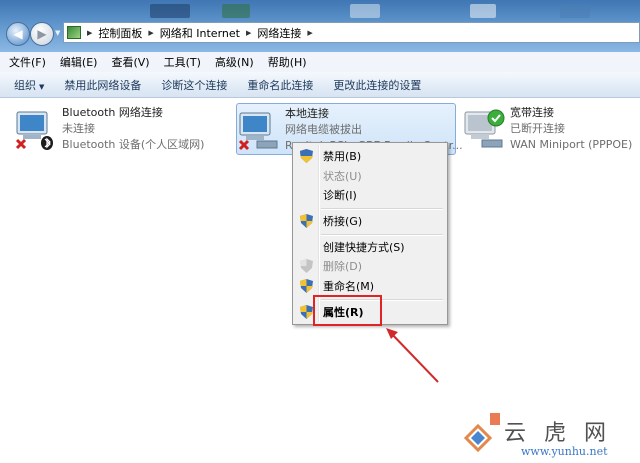 The height and width of the screenshot is (463, 640). What do you see at coordinates (342, 176) in the screenshot?
I see `menu-item-label: 状态(U)` at bounding box center [342, 176].